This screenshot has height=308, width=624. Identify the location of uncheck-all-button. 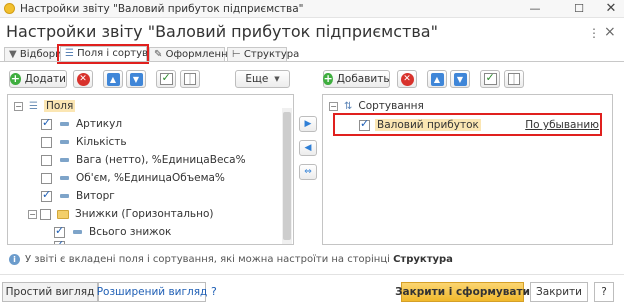
(190, 79).